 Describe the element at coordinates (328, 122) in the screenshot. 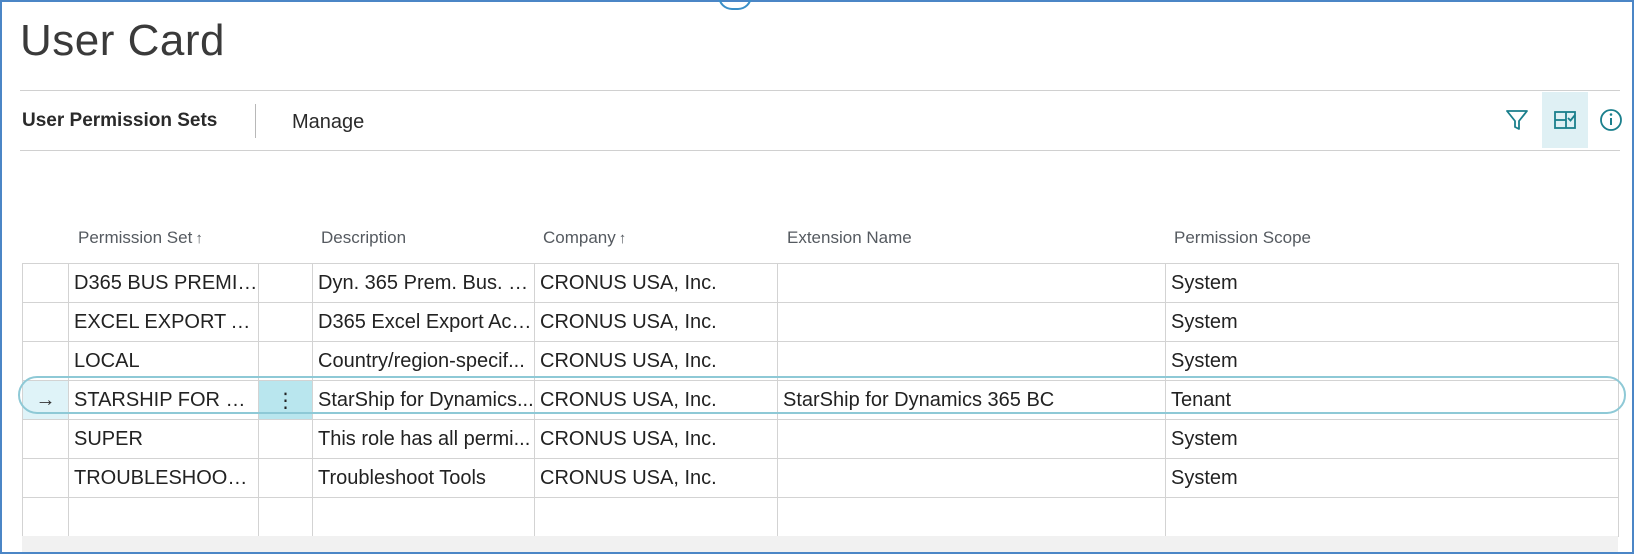

I see `manage-button: Manage` at that location.